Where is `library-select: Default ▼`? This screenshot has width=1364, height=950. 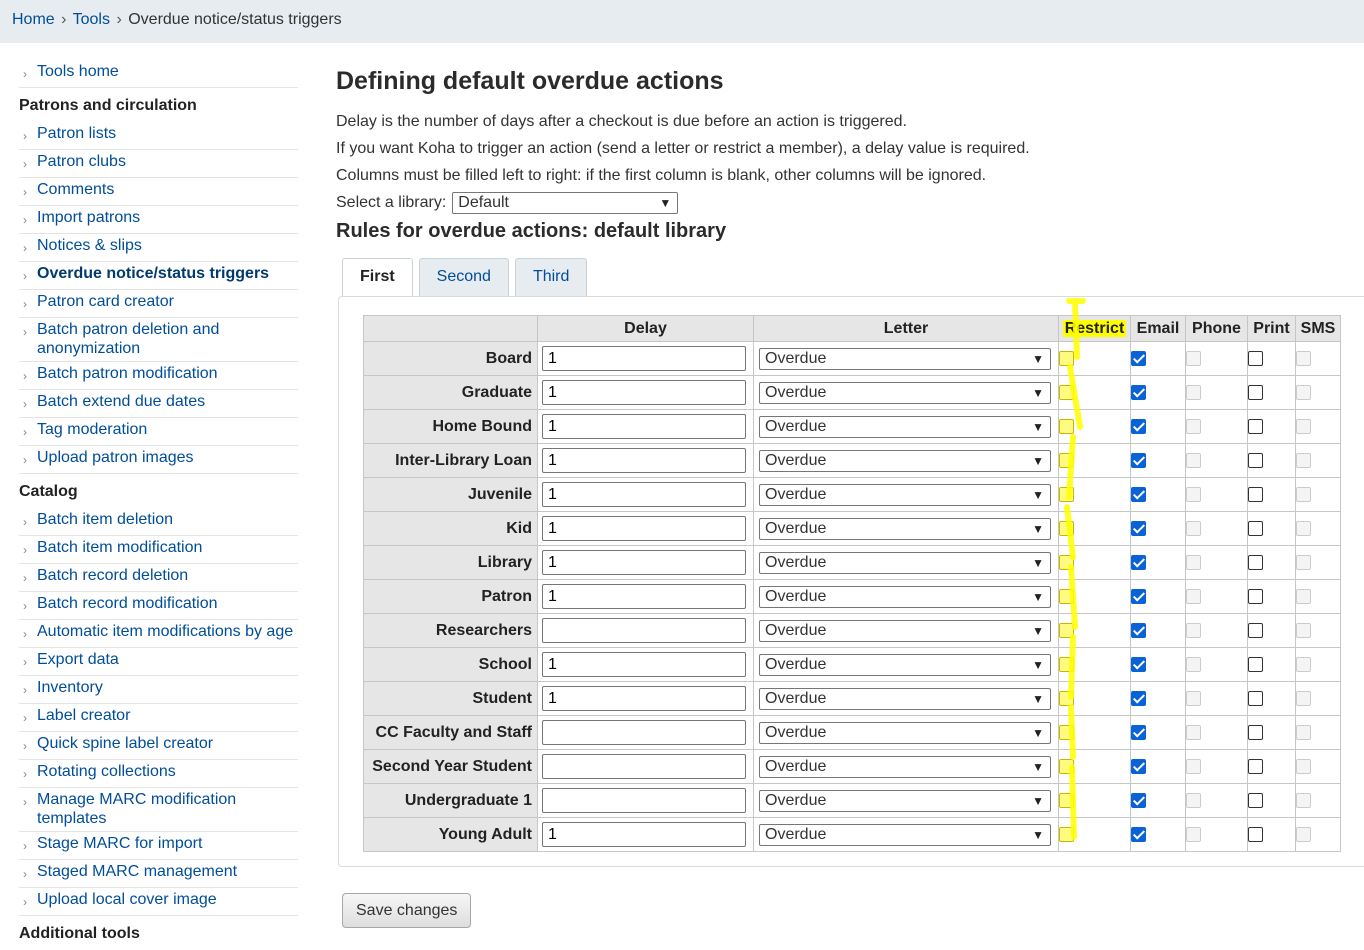 library-select: Default ▼ is located at coordinates (565, 203).